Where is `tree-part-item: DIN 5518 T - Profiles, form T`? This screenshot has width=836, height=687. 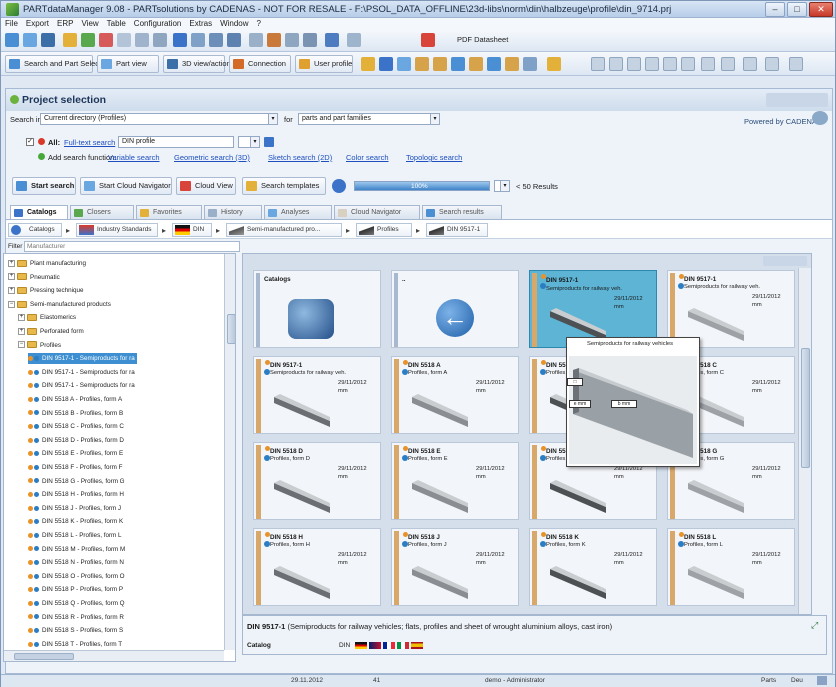 tree-part-item: DIN 5518 T - Profiles, form T is located at coordinates (75, 644).